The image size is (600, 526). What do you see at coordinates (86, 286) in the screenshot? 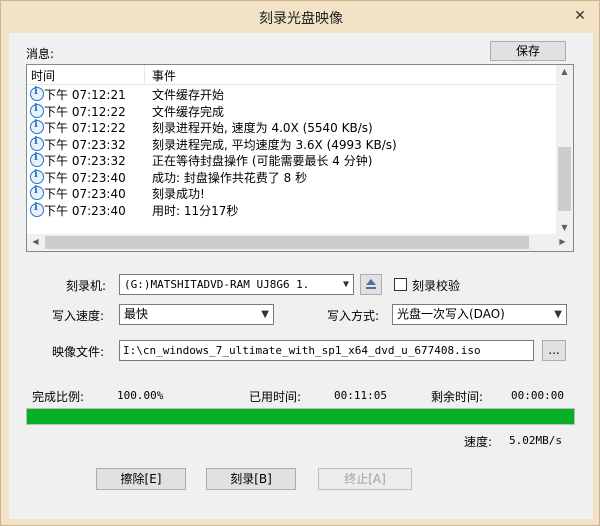
I see `recorder-label: 刻录机:` at bounding box center [86, 286].